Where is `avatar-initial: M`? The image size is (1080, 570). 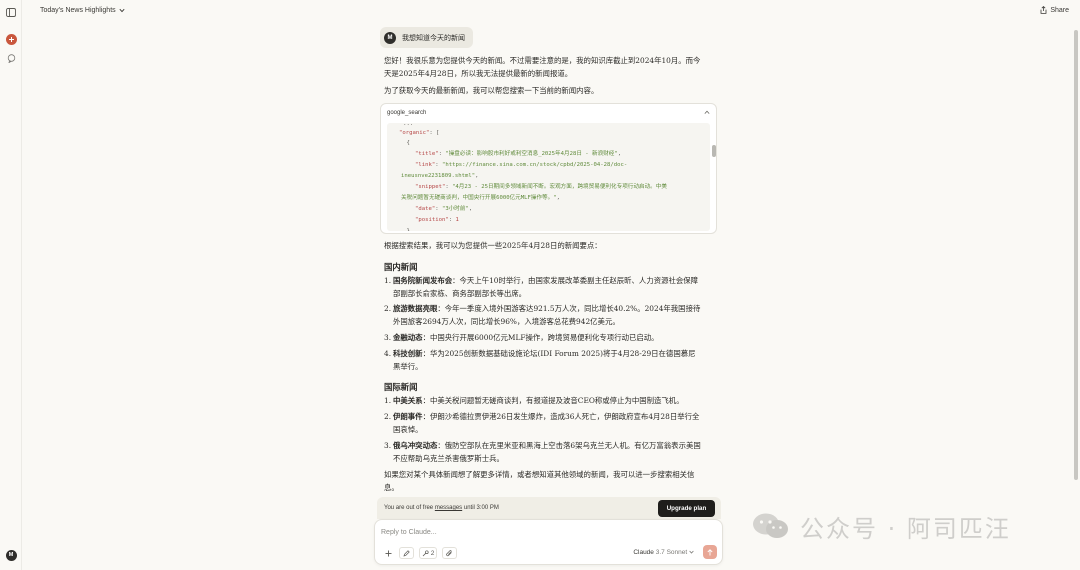
avatar-initial: M is located at coordinates (11, 555).